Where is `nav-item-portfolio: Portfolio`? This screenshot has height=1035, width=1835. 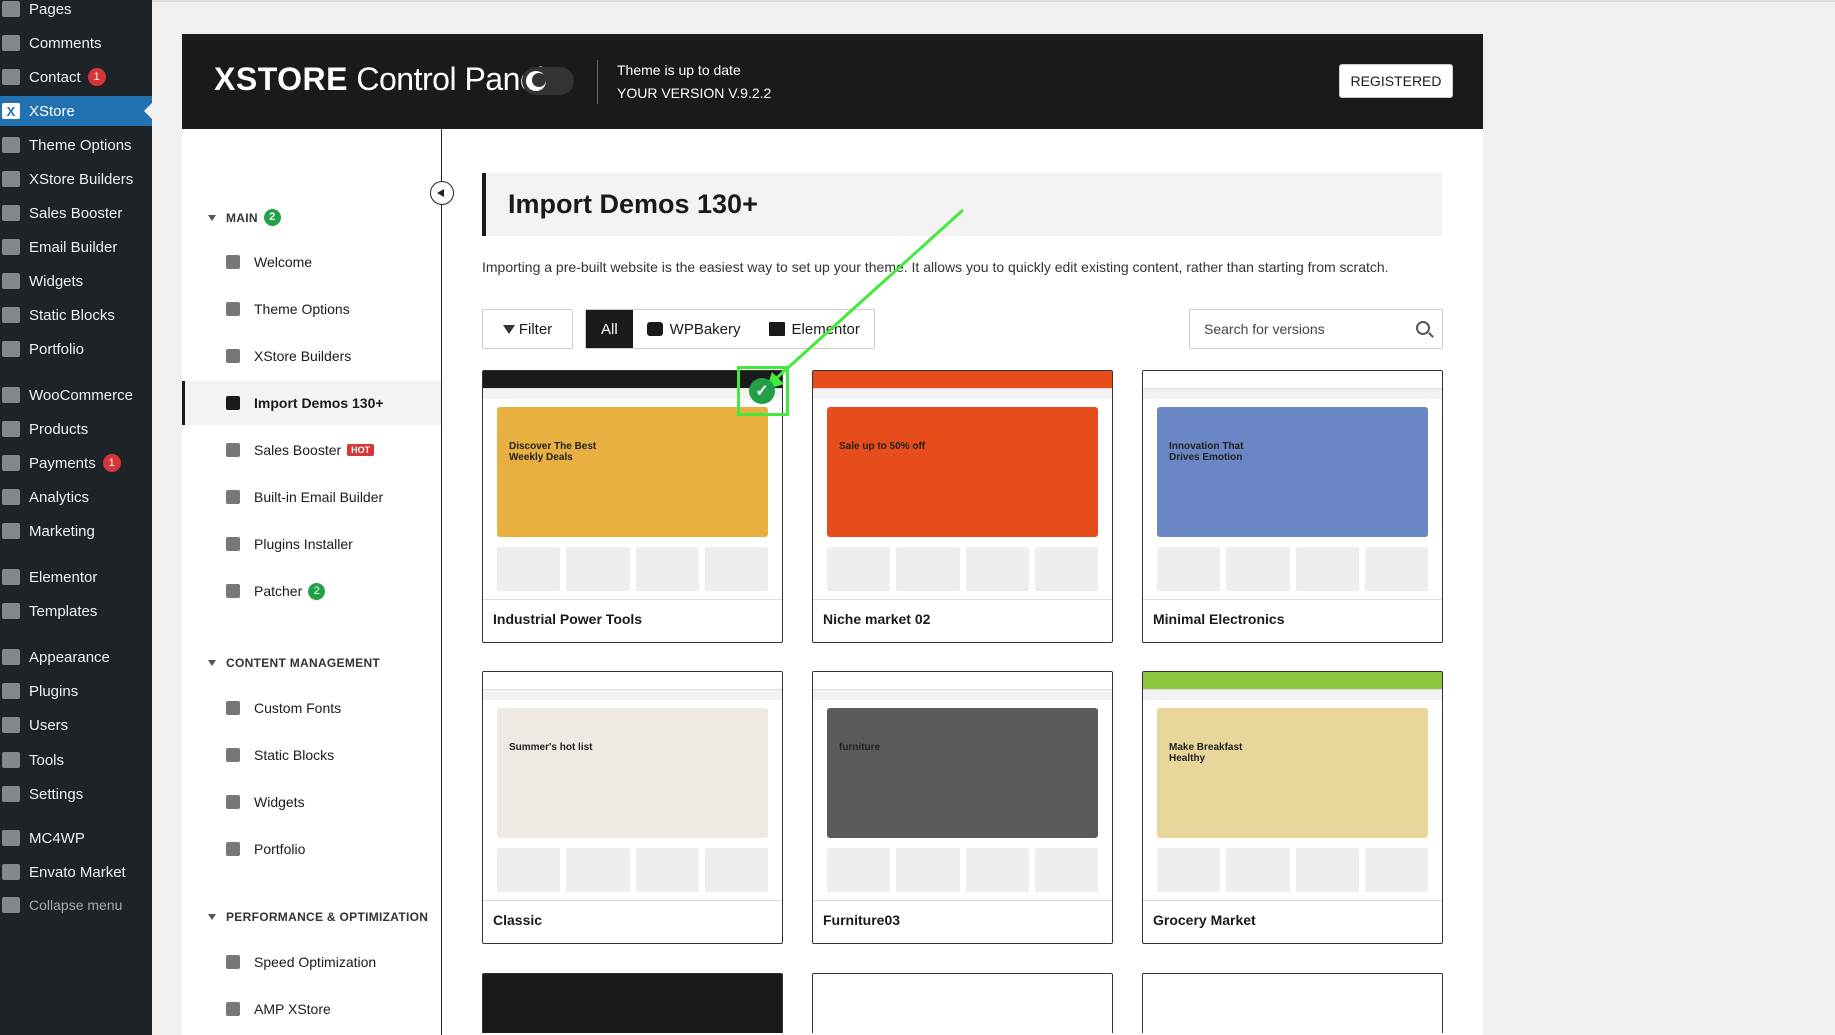
nav-item-portfolio: Portfolio is located at coordinates (311, 849).